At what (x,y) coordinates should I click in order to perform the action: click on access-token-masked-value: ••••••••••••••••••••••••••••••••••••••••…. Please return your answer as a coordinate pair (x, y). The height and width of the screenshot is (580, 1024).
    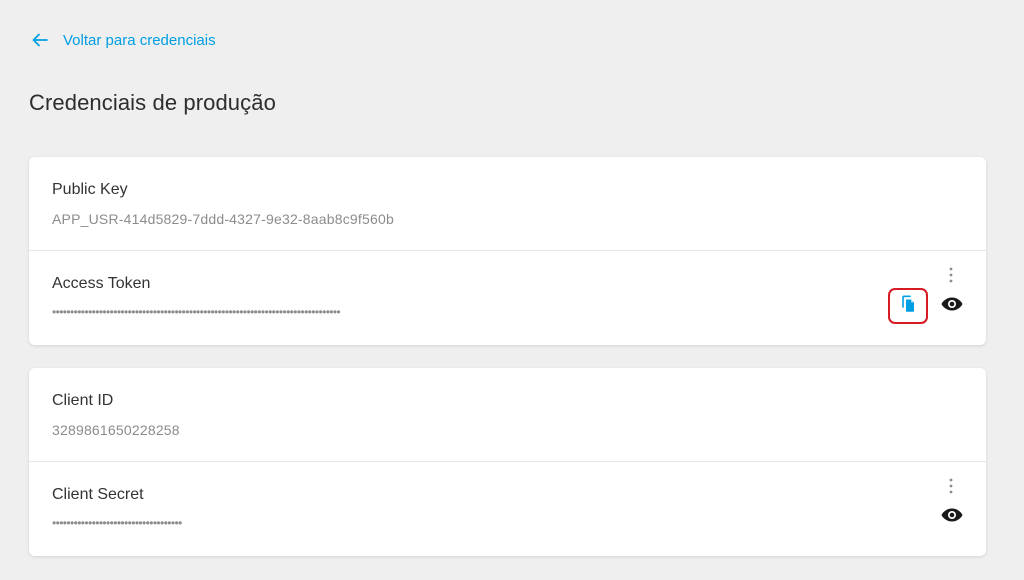
    Looking at the image, I should click on (196, 312).